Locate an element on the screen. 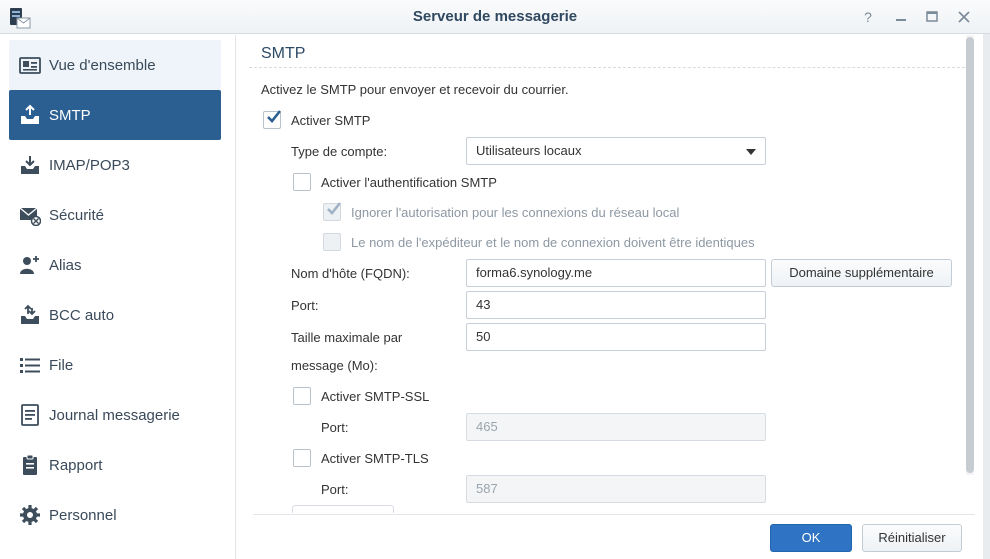 The height and width of the screenshot is (559, 990). footer-divider is located at coordinates (614, 514).